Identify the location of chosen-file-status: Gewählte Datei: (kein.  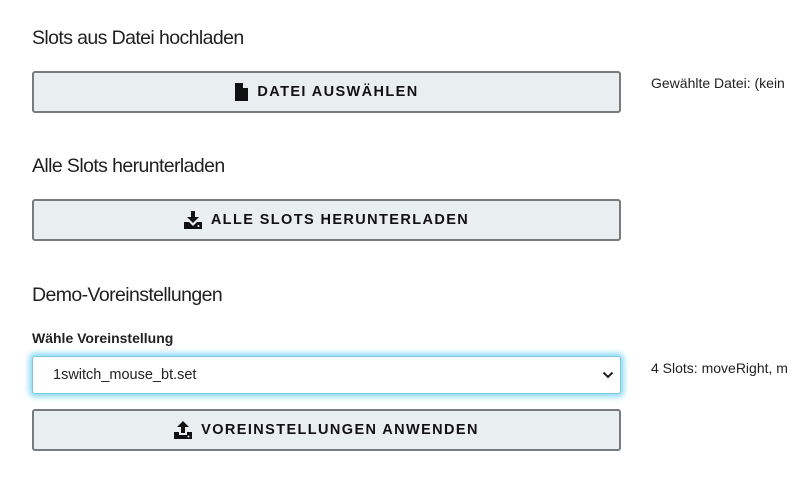
(718, 83).